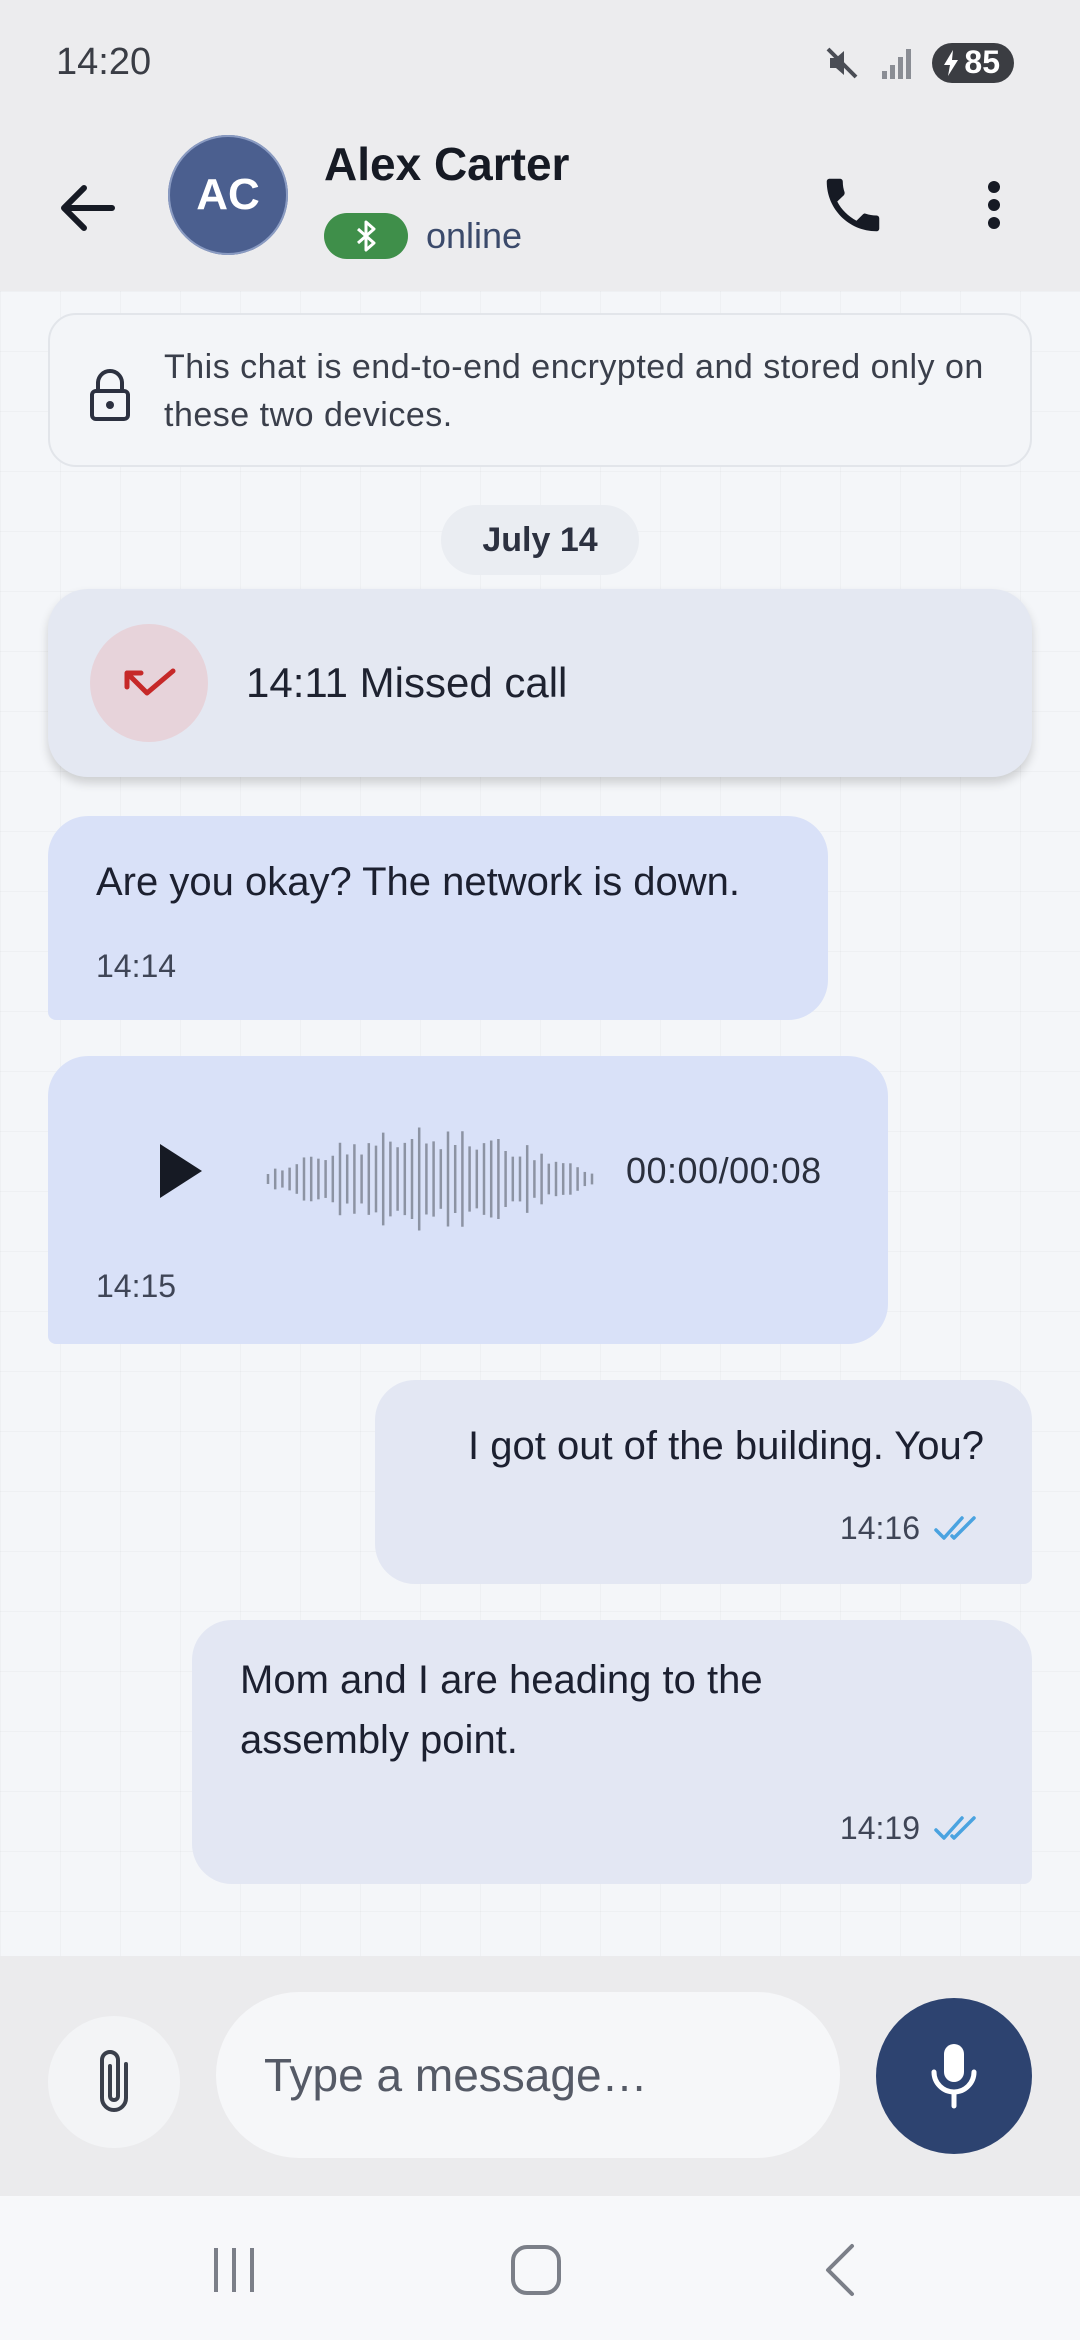 This screenshot has width=1080, height=2340. I want to click on message-meta: 14:19, so click(912, 1828).